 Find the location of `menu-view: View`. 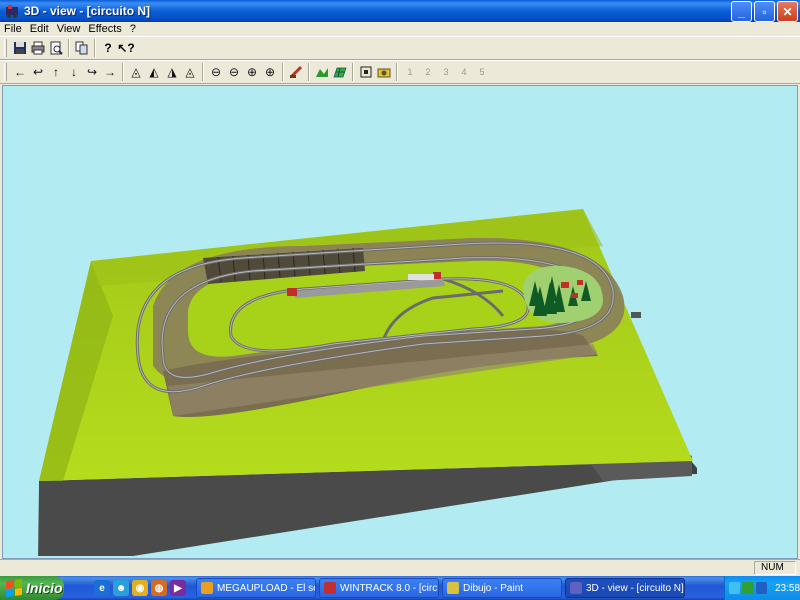

menu-view: View is located at coordinates (69, 29).